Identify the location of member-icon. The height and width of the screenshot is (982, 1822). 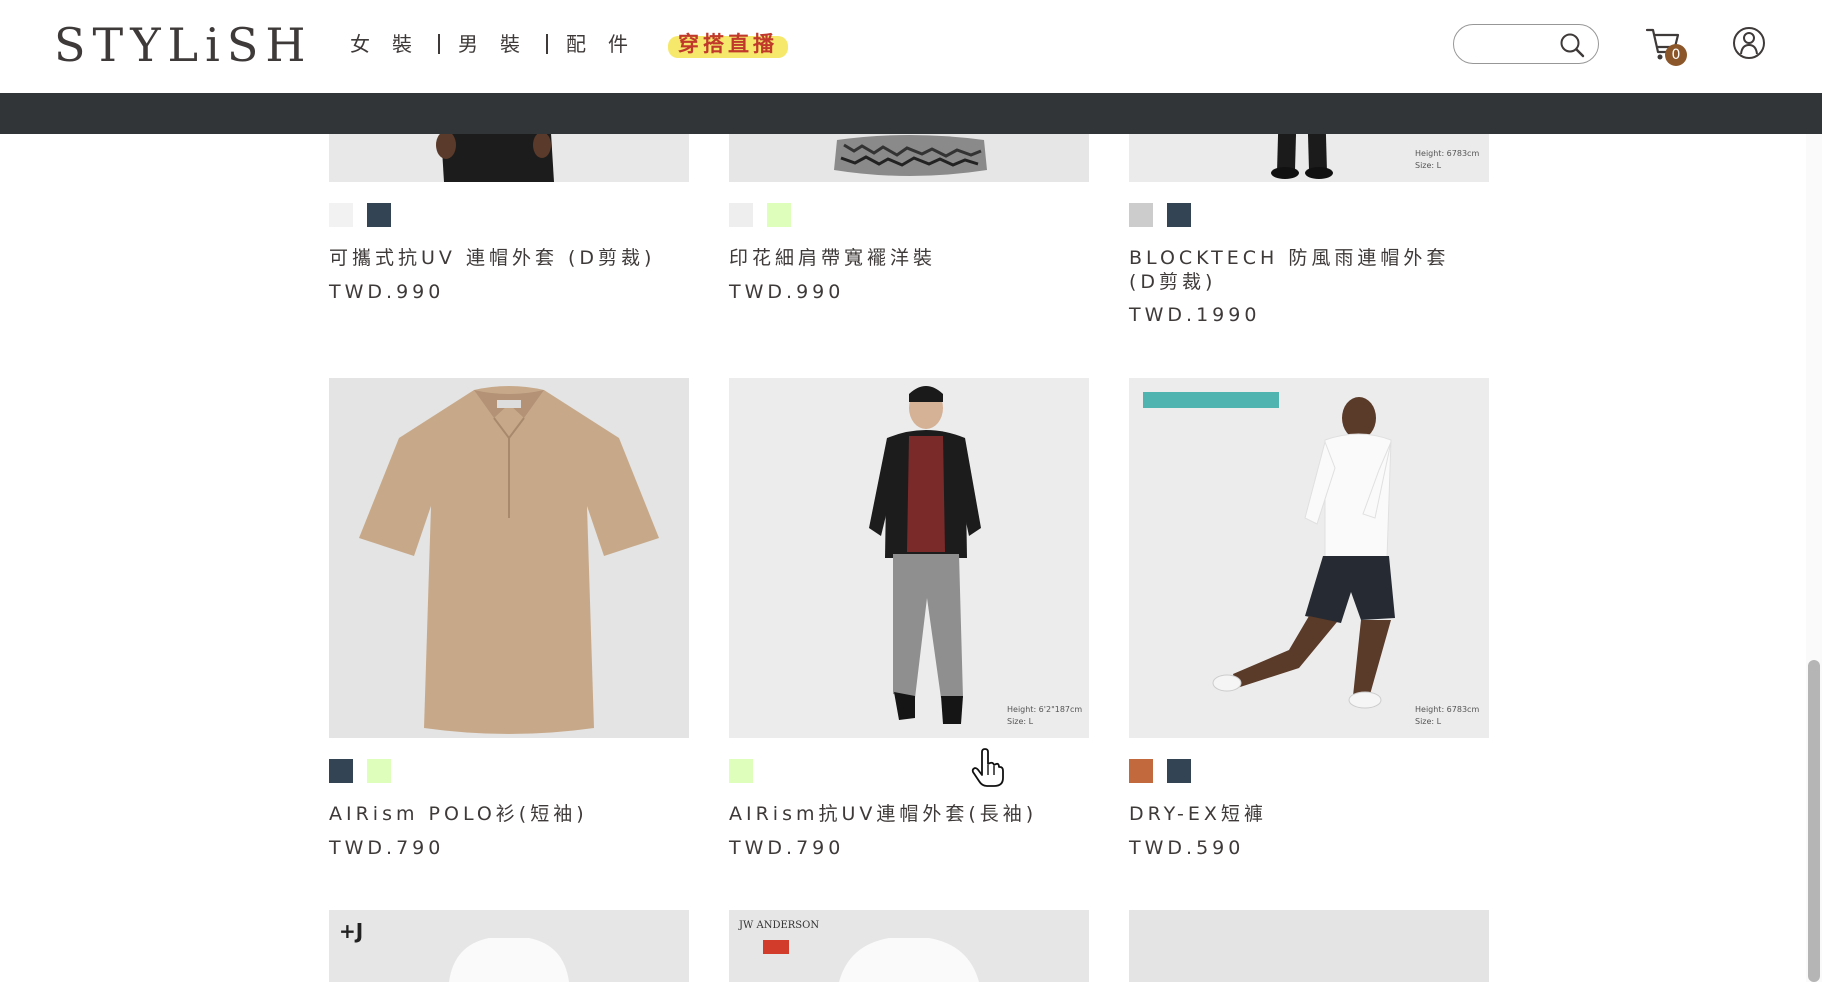
(1749, 43).